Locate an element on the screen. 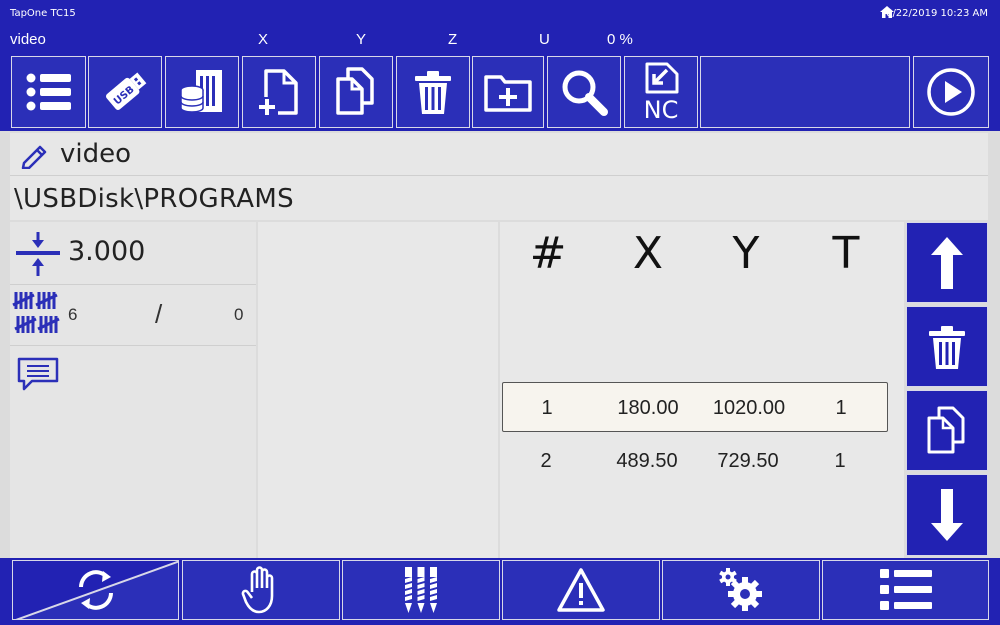 Image resolution: width=1000 pixels, height=625 pixels. thickness-row: 3.000 is located at coordinates (133, 253).